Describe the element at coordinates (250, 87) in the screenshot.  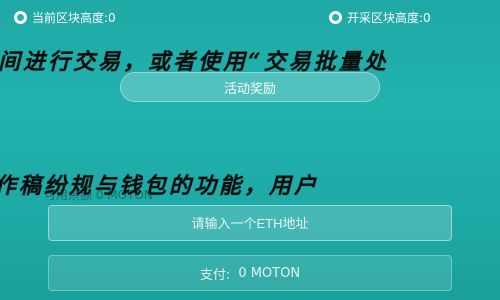
I see `activity-reward-button: 活动奖励` at that location.